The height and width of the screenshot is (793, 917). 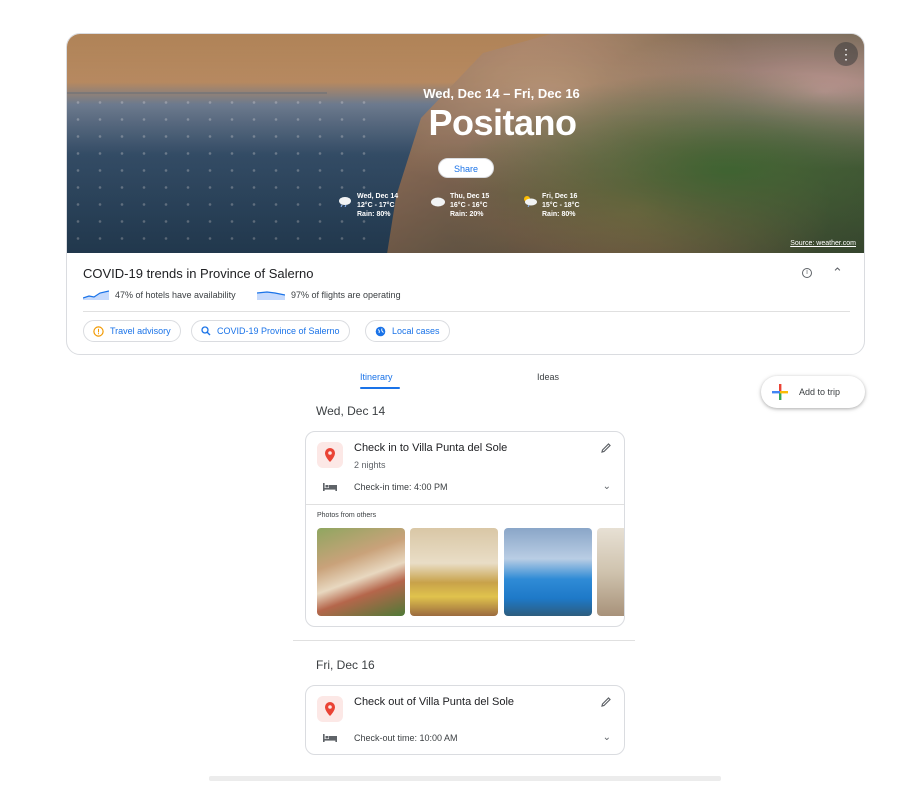 I want to click on weather-day: Thu, Dec 15 16°C - 16°C Rain: 20%, so click(x=459, y=205).